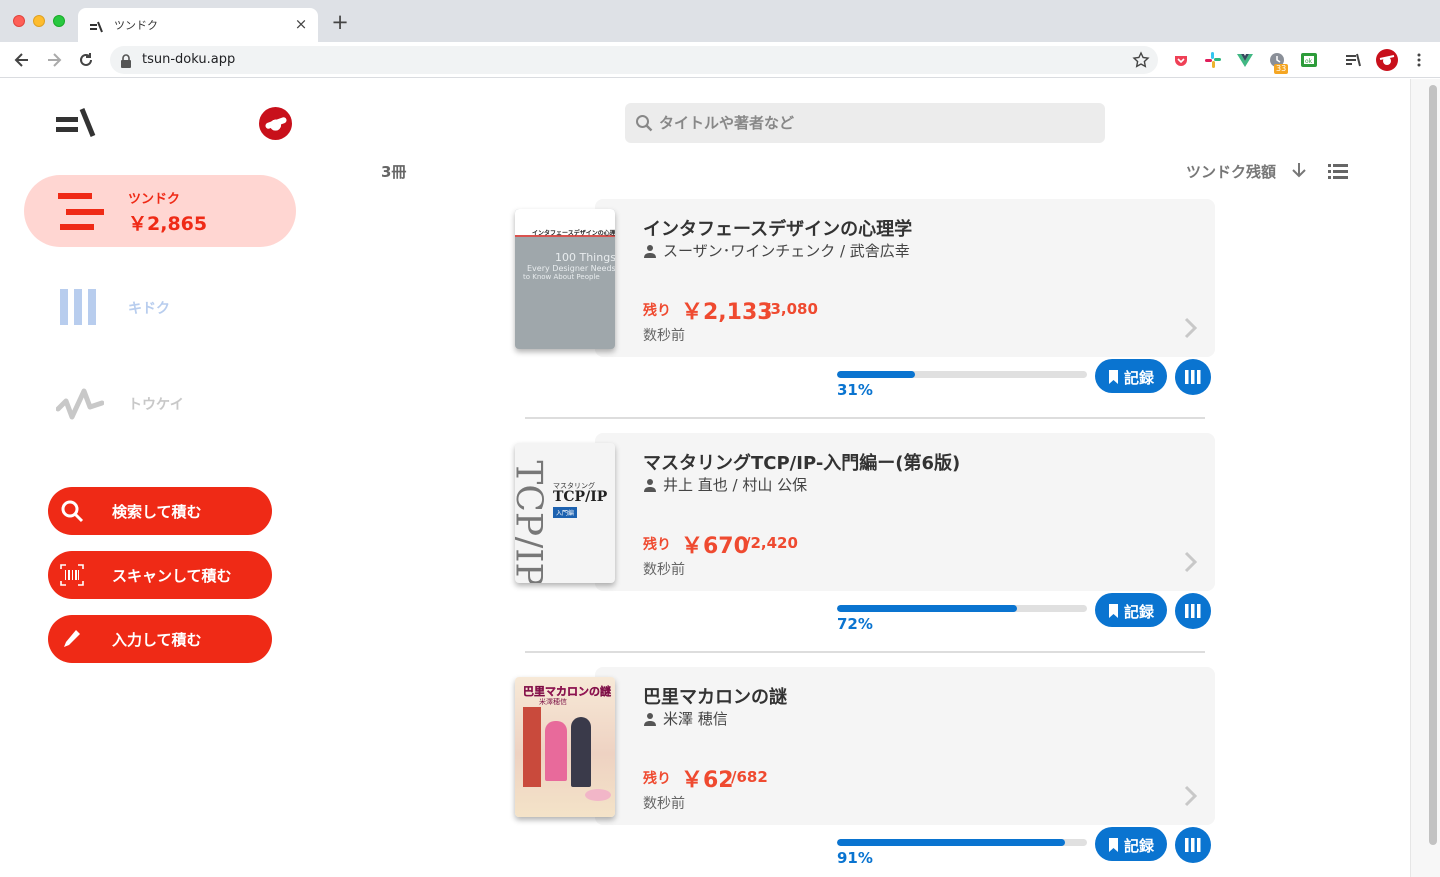 Image resolution: width=1440 pixels, height=877 pixels. I want to click on sort-selector: ツンドク残額, so click(1231, 171).